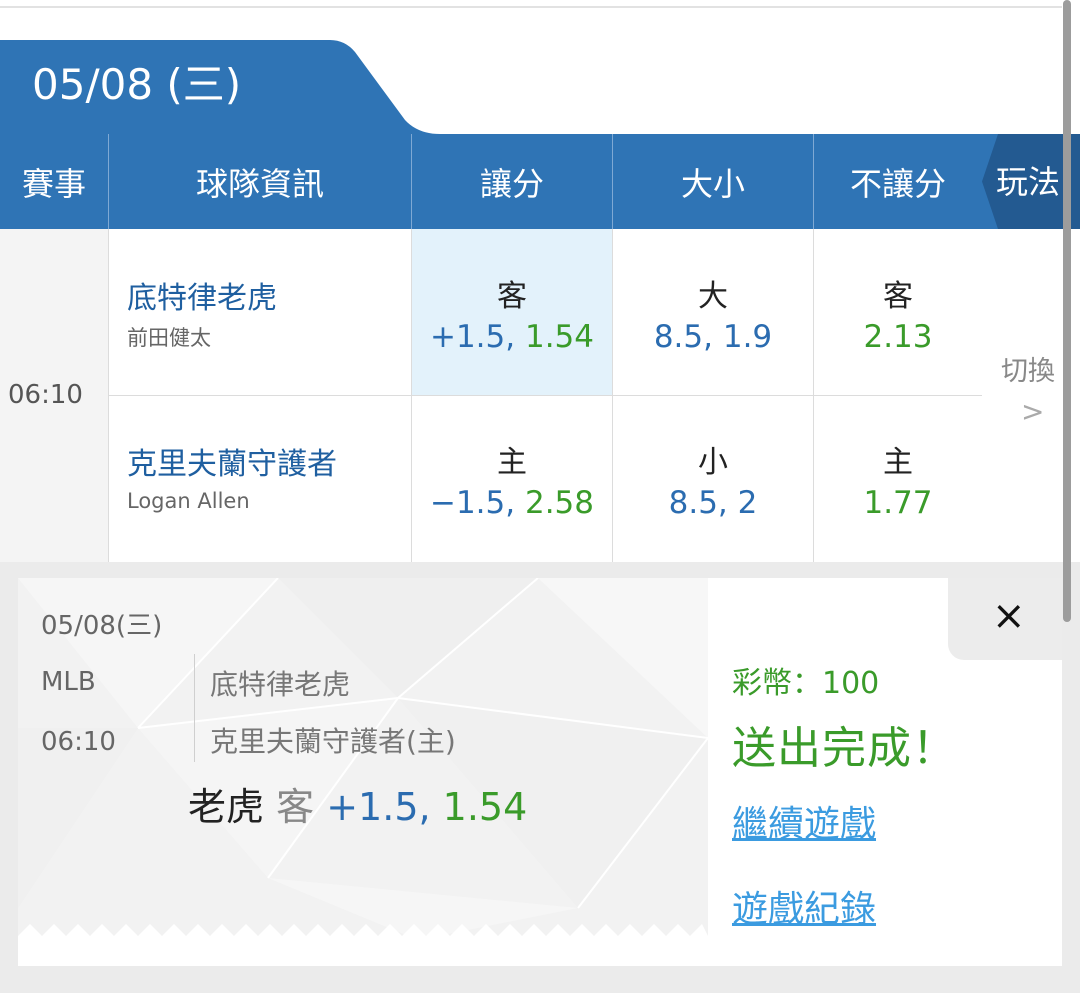  Describe the element at coordinates (68, 682) in the screenshot. I see `ticket-league: MLB` at that location.